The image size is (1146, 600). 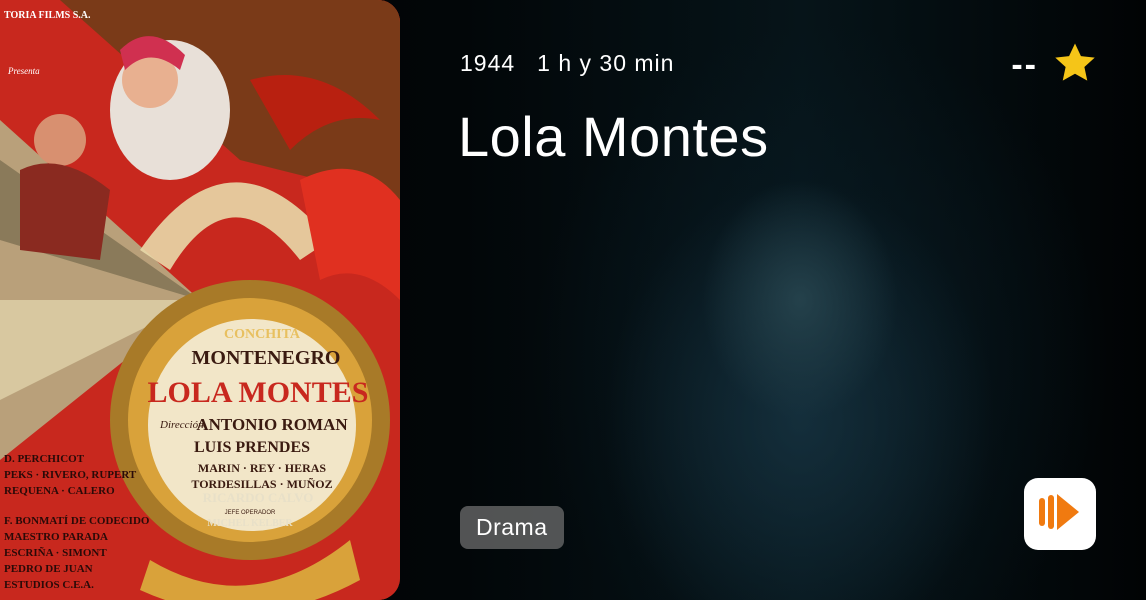 I want to click on poster-operator: MICHEL KELBER, so click(x=250, y=523).